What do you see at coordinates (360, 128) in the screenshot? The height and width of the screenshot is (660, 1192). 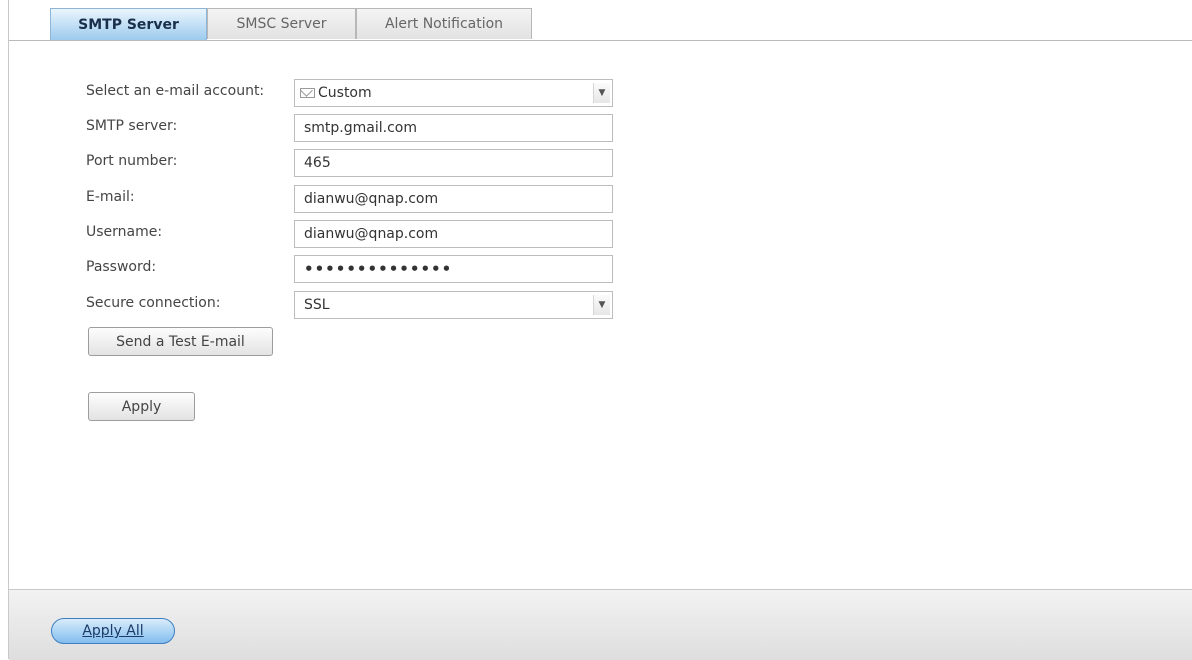 I see `smtp-server-value: smtp.gmail.com` at bounding box center [360, 128].